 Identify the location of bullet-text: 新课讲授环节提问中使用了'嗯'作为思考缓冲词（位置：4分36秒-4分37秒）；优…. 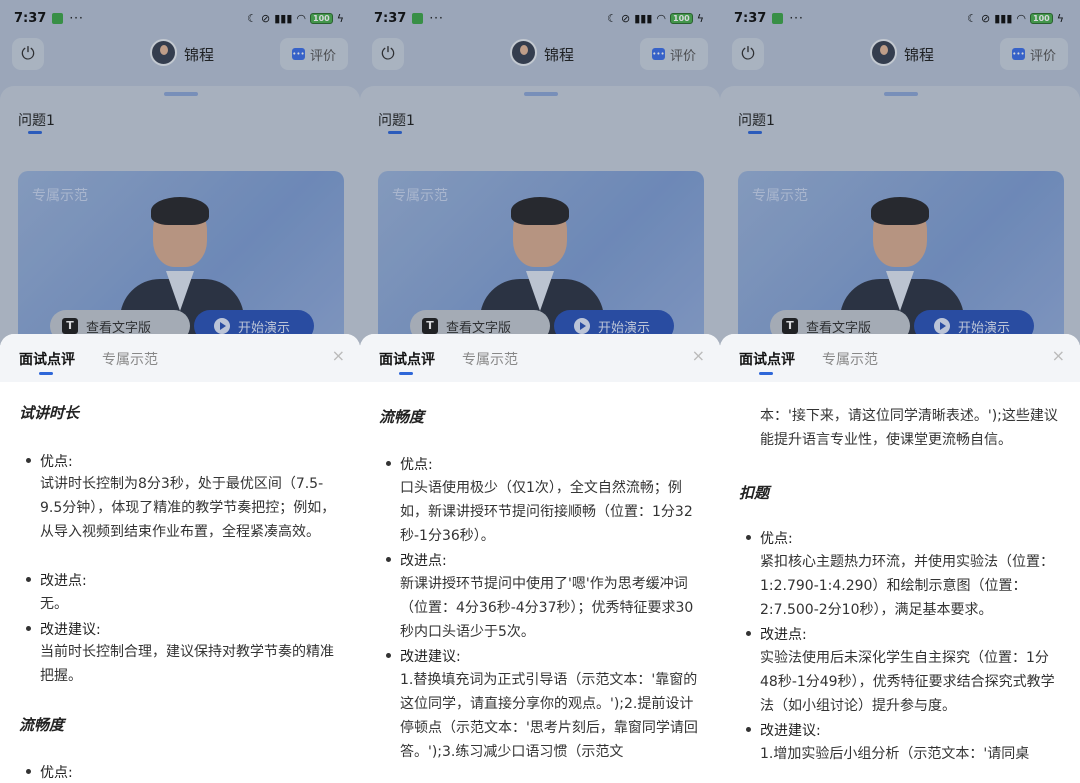
(547, 608).